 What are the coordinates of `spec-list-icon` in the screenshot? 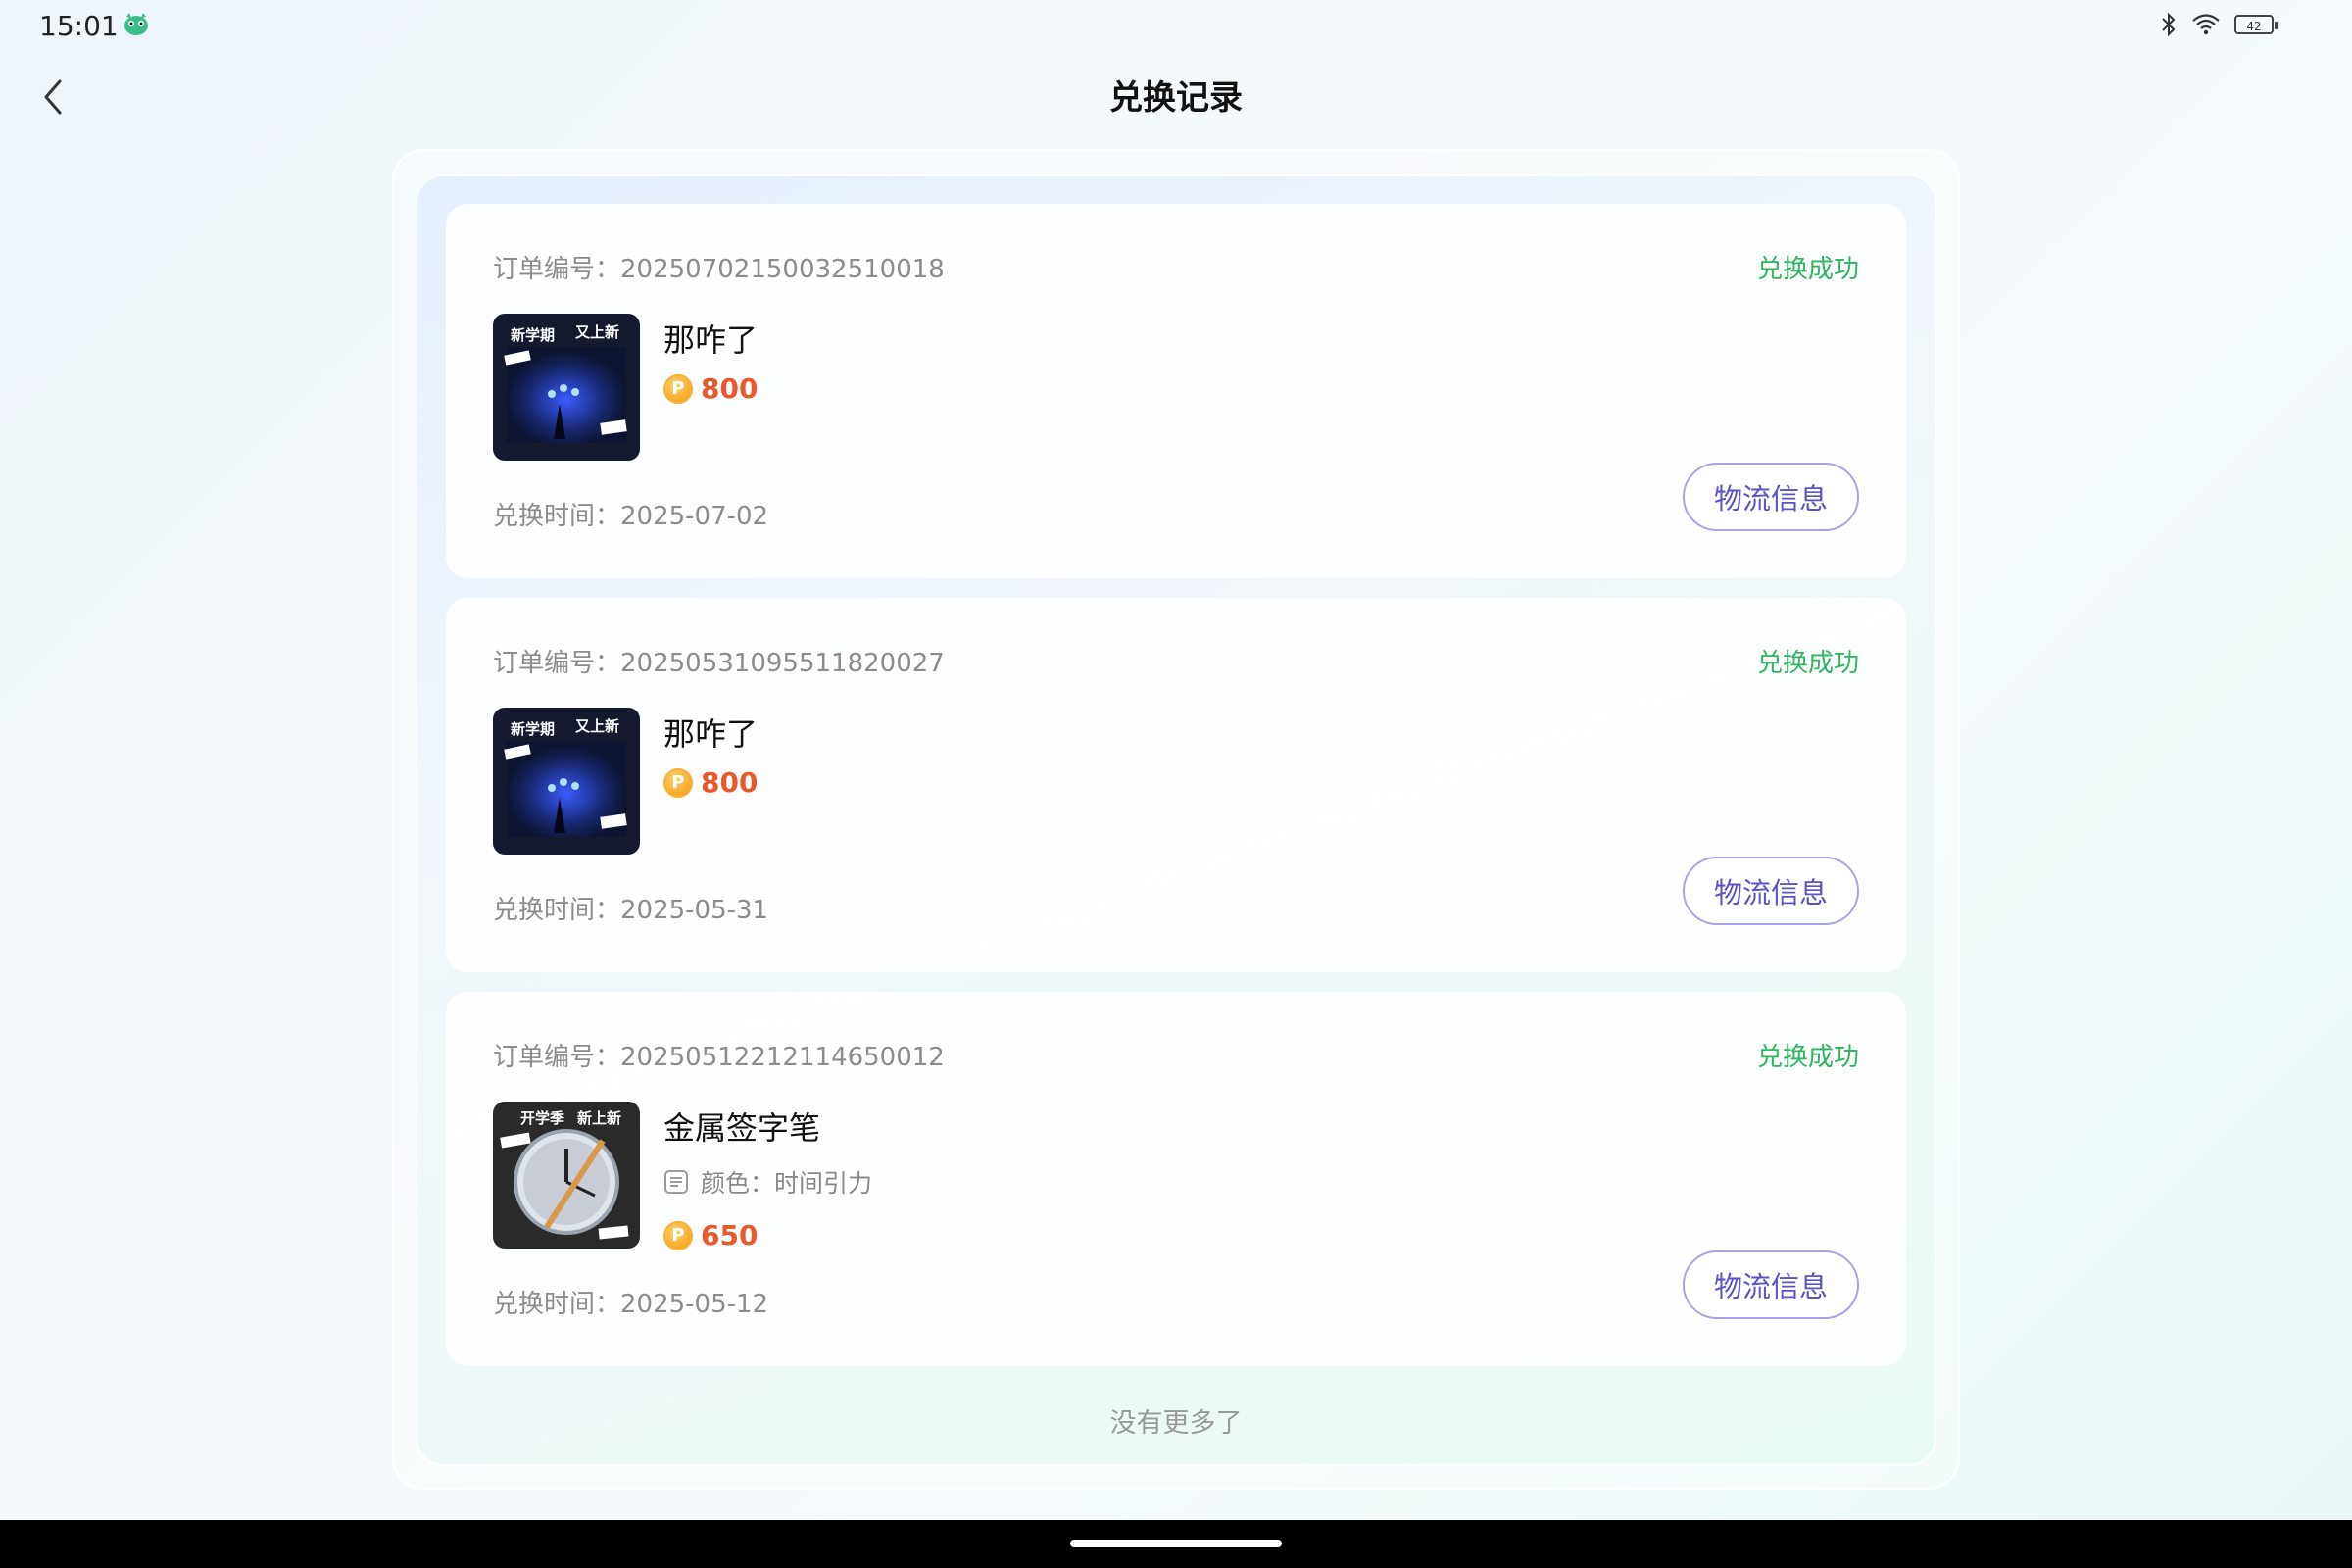 It's located at (676, 1182).